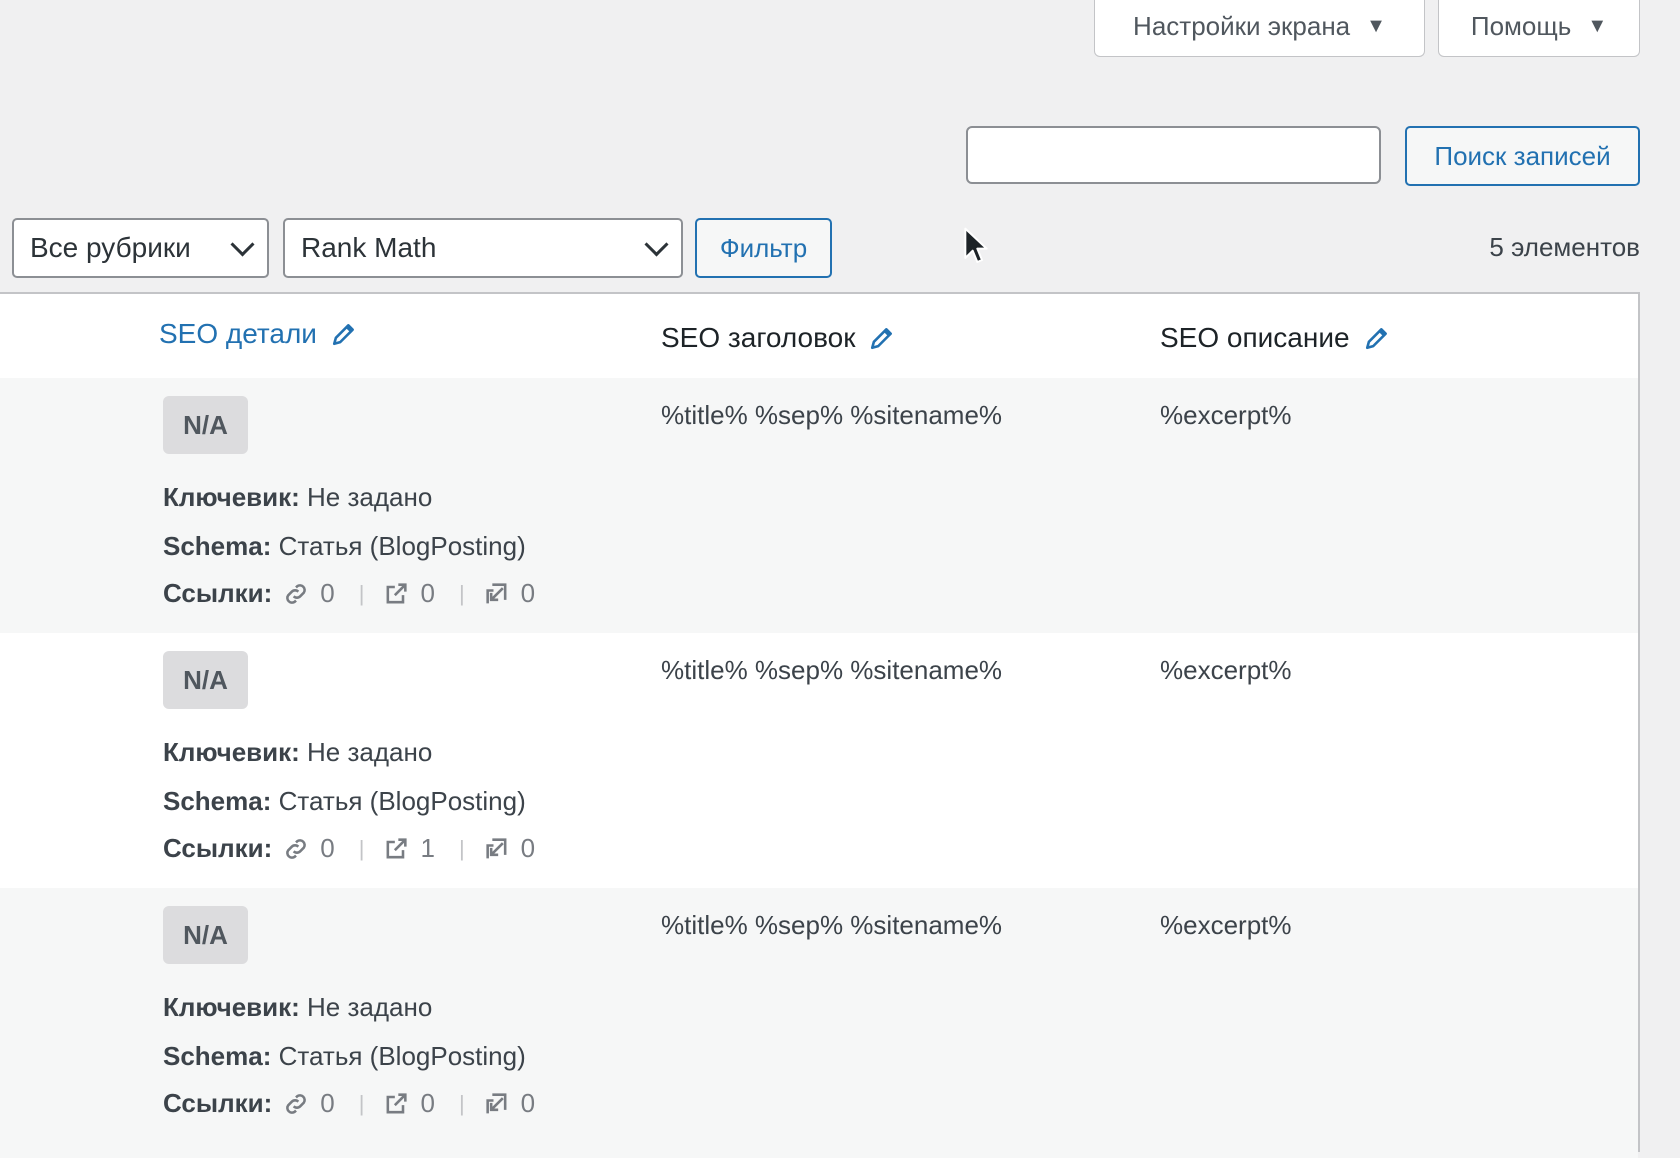  Describe the element at coordinates (1521, 25) in the screenshot. I see `help-label: Помощь` at that location.